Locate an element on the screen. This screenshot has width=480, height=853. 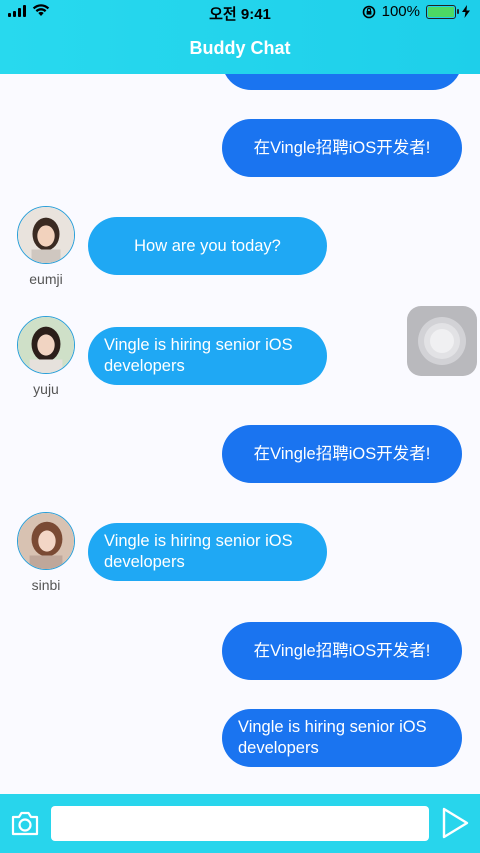
message-bubble-incoming: How are you today? is located at coordinates (207, 246).